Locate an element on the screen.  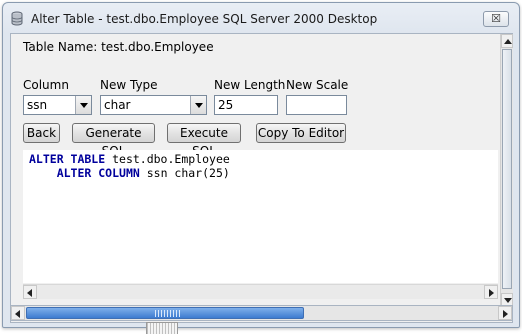
close-icon: ☒ is located at coordinates (496, 18).